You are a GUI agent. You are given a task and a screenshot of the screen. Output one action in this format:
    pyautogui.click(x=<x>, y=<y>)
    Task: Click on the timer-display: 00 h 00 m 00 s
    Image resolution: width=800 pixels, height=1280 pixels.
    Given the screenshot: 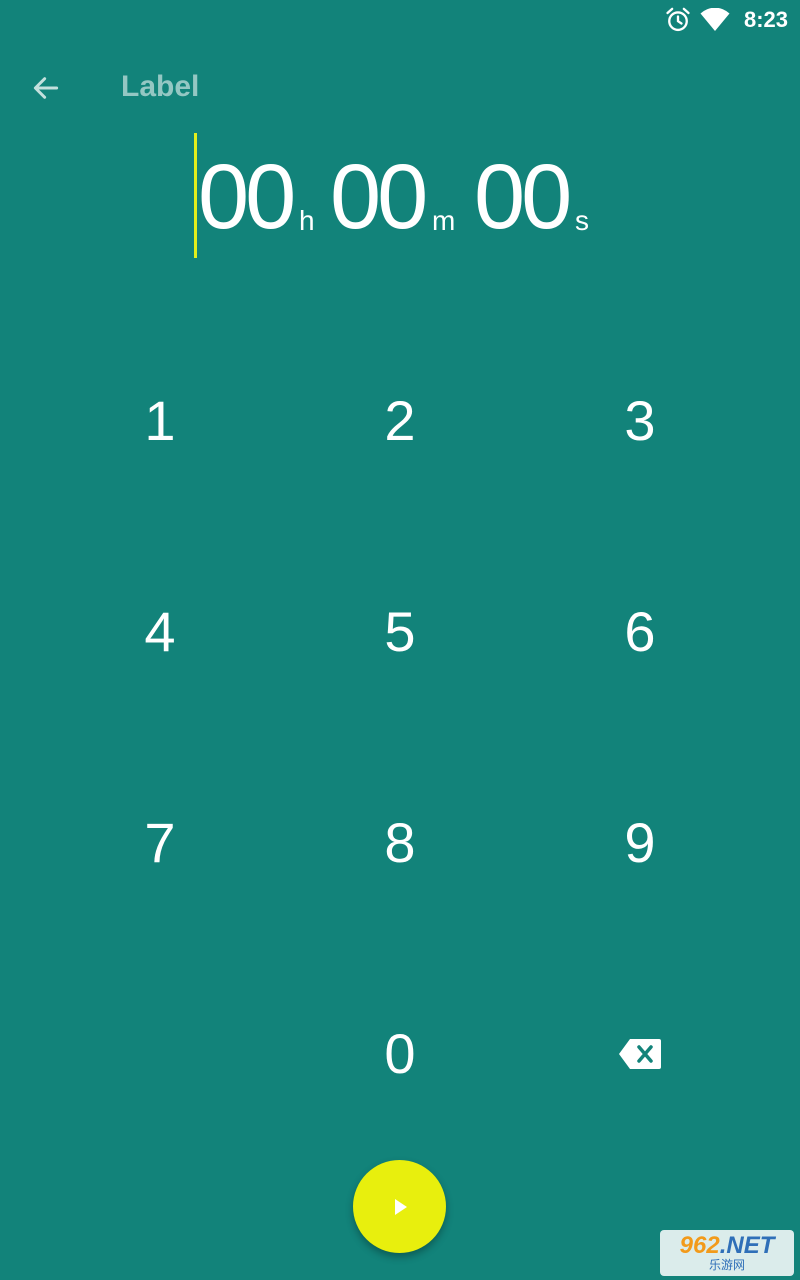 What is the action you would take?
    pyautogui.click(x=400, y=195)
    